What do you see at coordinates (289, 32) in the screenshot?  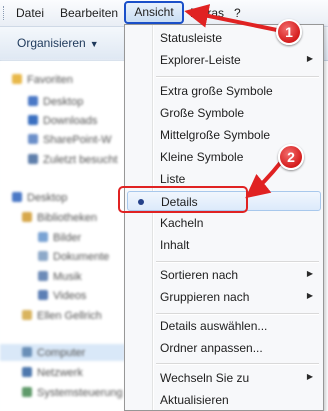 I see `annotation-badge-1: 1` at bounding box center [289, 32].